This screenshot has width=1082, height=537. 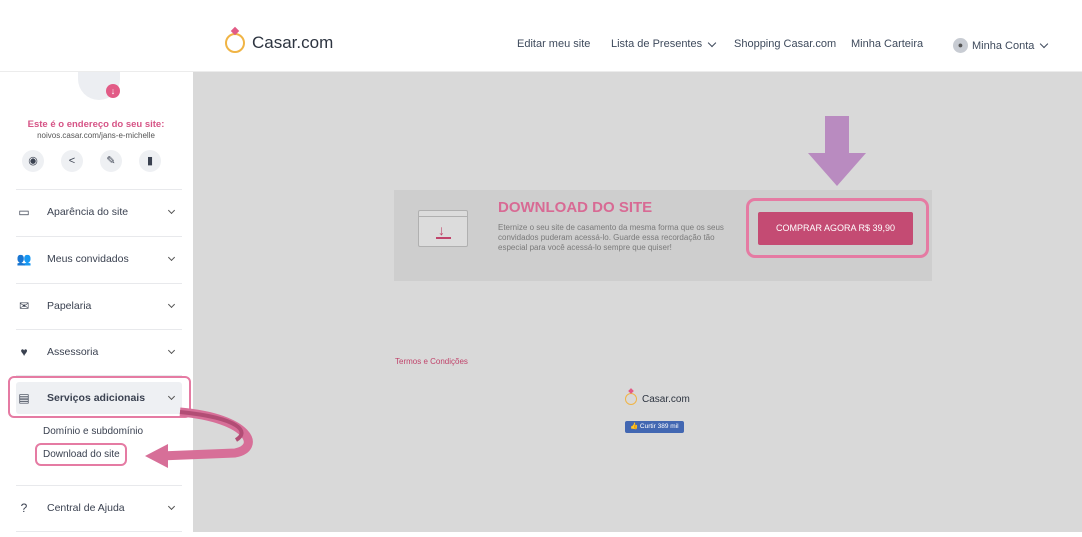 I want to click on curved-pink-arrow-icon, so click(x=199, y=437).